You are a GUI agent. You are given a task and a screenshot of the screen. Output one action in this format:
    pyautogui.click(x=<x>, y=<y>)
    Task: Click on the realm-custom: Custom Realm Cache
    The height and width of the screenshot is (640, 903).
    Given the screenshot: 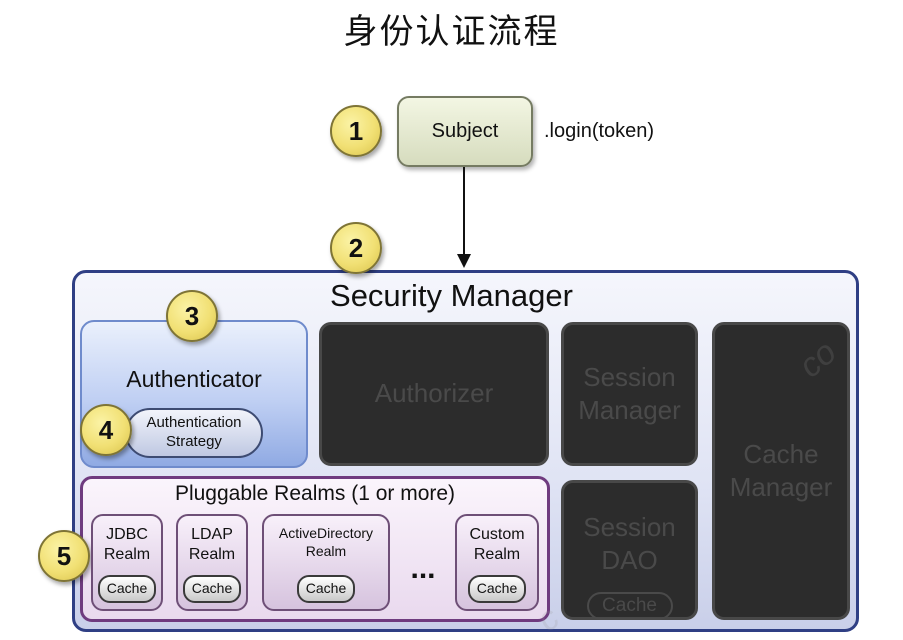 What is the action you would take?
    pyautogui.click(x=497, y=562)
    